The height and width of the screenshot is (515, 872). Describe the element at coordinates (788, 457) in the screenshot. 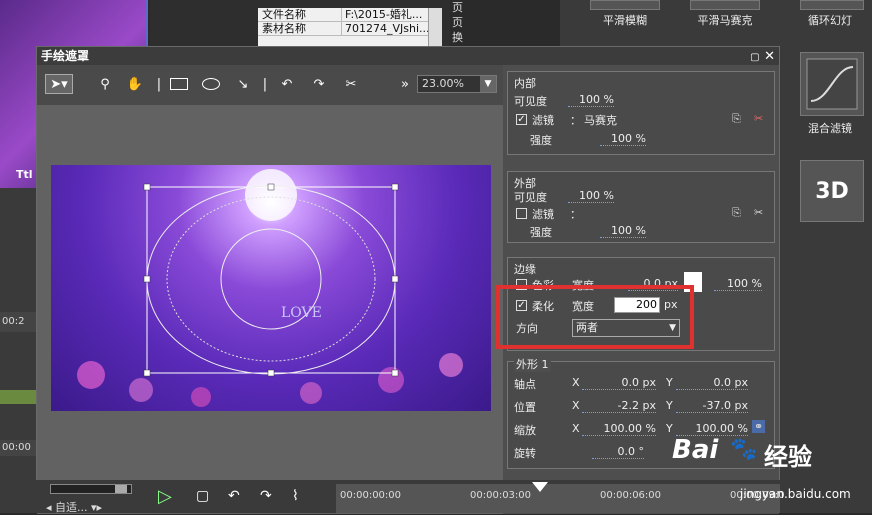

I see `watermark-sub: 经验` at that location.